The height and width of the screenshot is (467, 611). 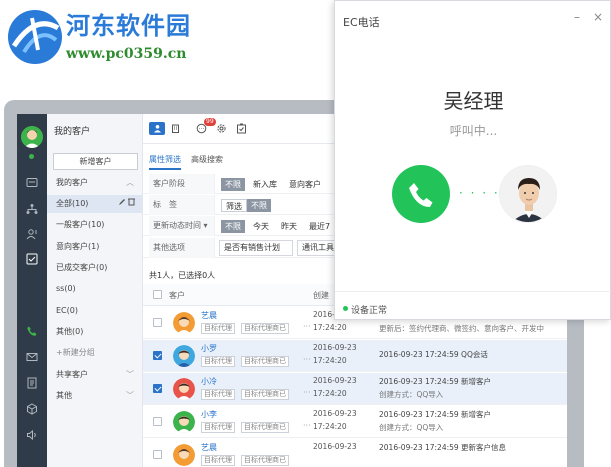 What do you see at coordinates (32, 209) in the screenshot?
I see `org-icon` at bounding box center [32, 209].